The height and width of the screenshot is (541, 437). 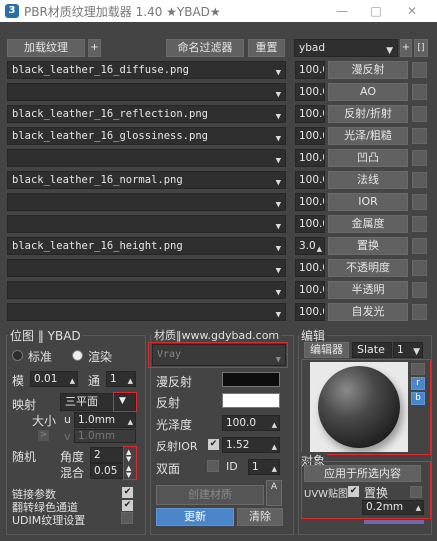 I want to click on ior-checkbox: ✔, so click(x=213, y=444).